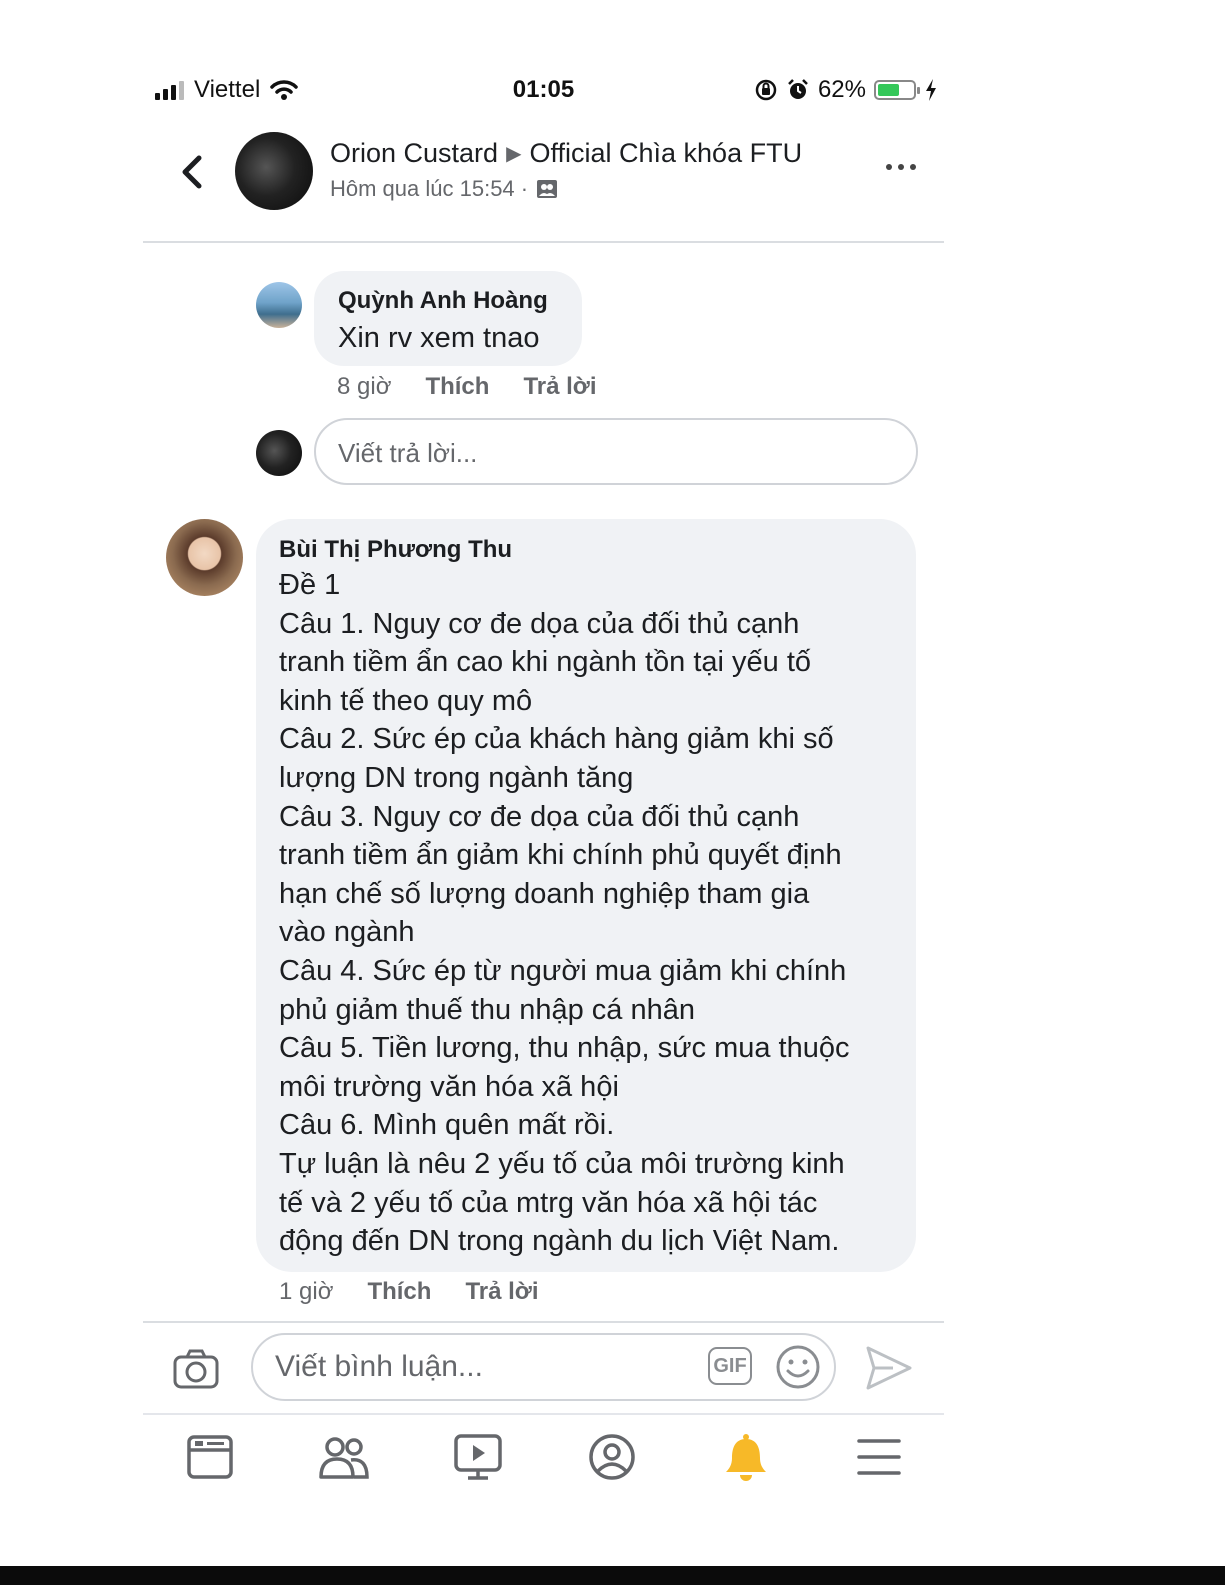 This screenshot has width=1225, height=1585. What do you see at coordinates (279, 453) in the screenshot?
I see `current-user-avatar` at bounding box center [279, 453].